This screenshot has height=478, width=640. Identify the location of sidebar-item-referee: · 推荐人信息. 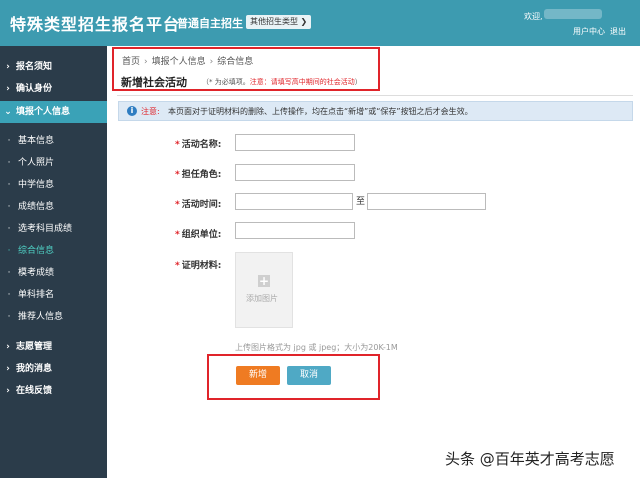
(53, 317).